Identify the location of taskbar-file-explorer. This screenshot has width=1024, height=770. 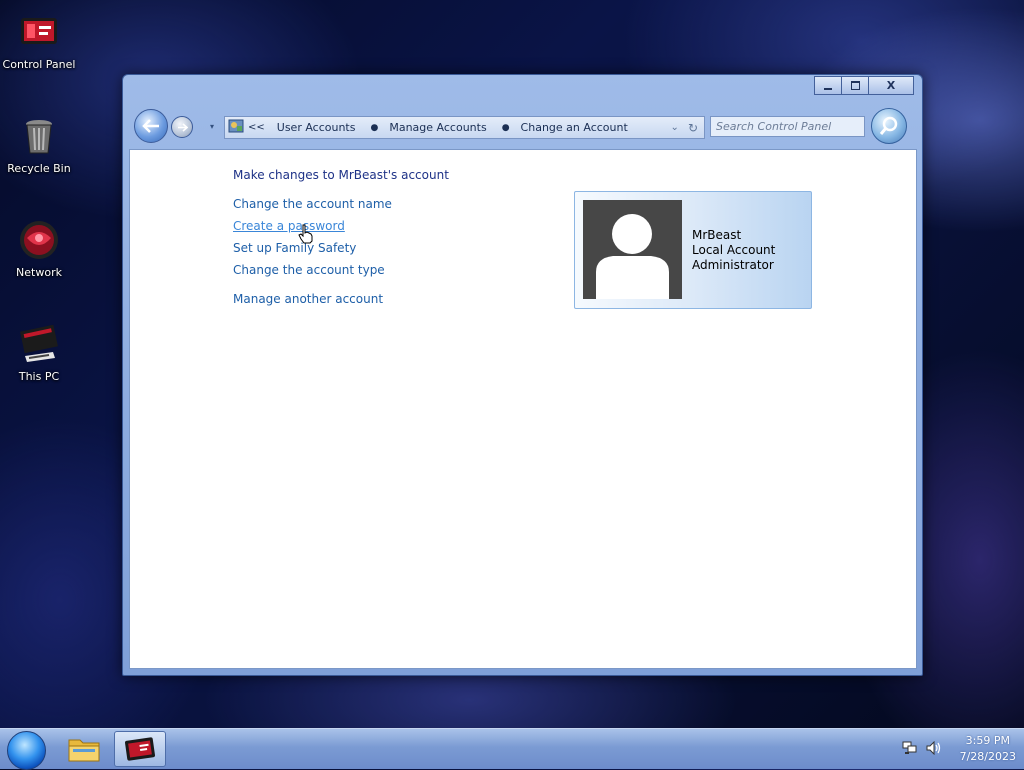
(84, 749).